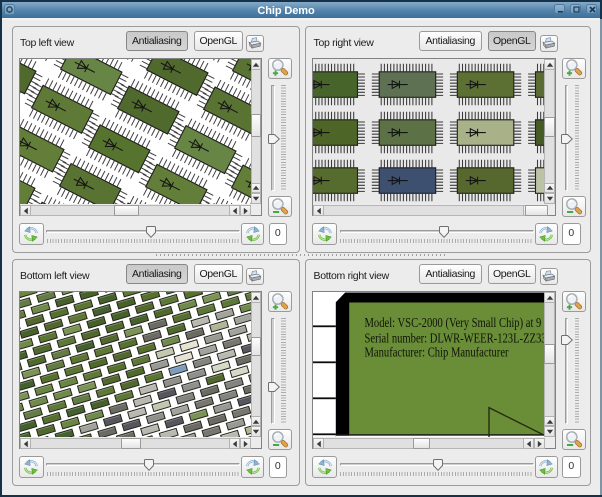 This screenshot has height=497, width=602. What do you see at coordinates (437, 352) in the screenshot?
I see `svg-text:Manufacturer: Chip Manufacture: Manufacturer: Chip Manufacturer` at bounding box center [437, 352].